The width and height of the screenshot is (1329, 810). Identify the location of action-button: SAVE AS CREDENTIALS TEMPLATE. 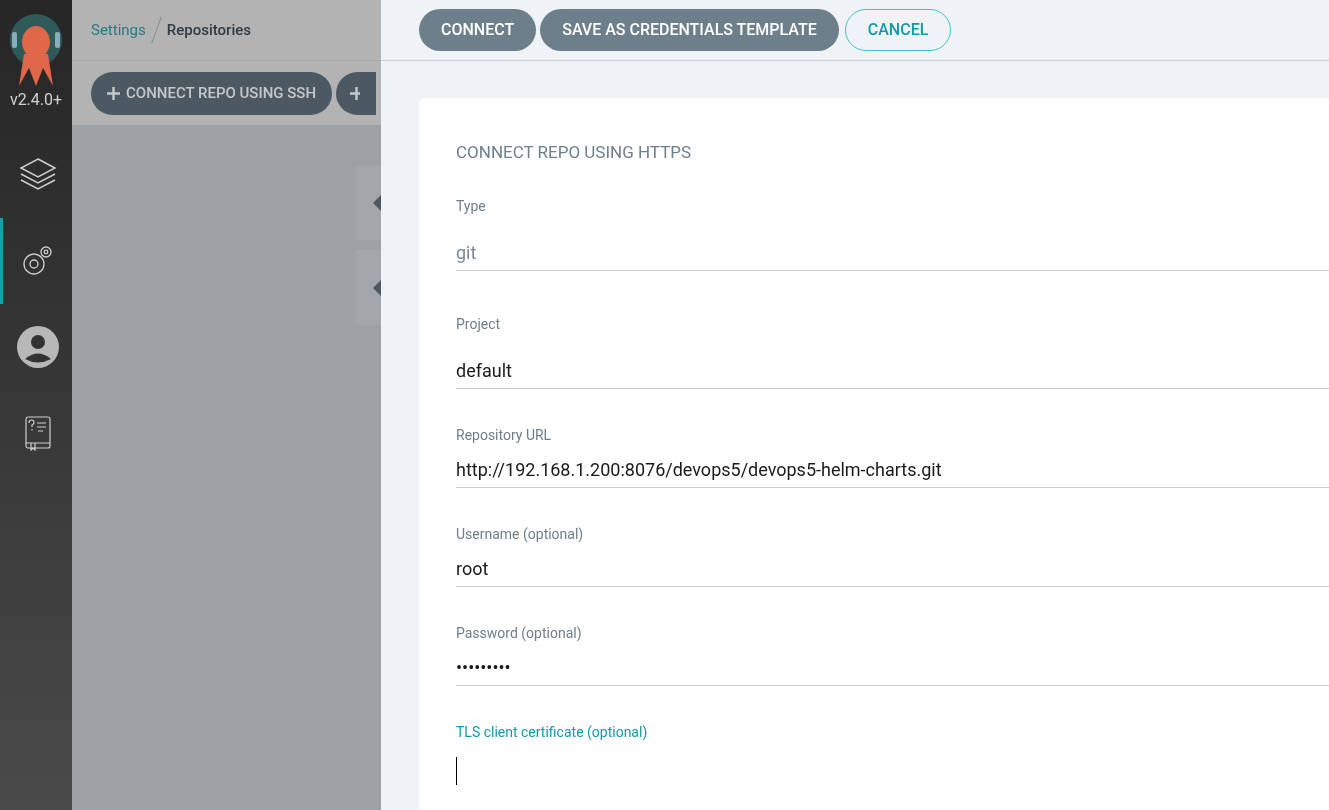
(689, 30).